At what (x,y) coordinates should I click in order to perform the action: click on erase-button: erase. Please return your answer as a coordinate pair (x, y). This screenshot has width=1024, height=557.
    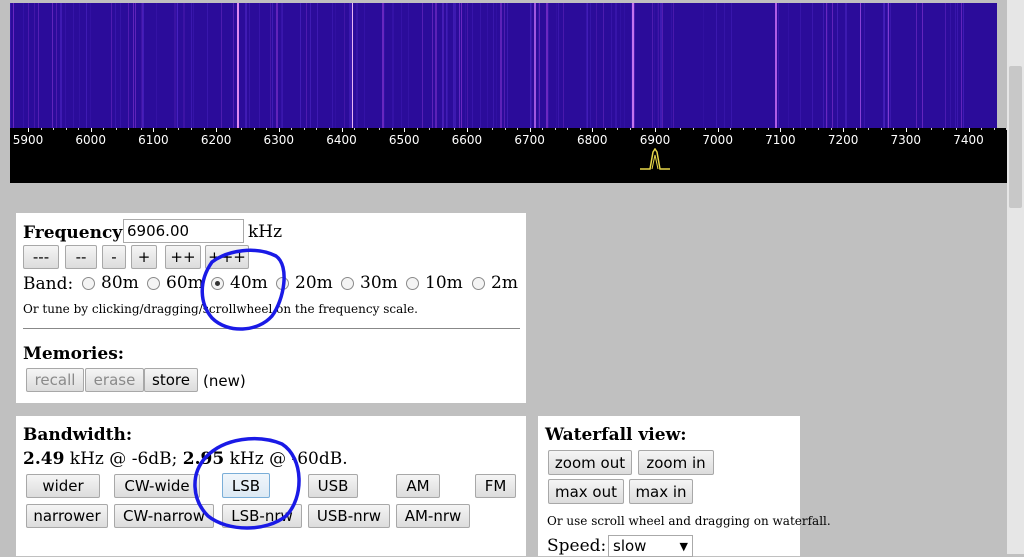
    Looking at the image, I should click on (114, 380).